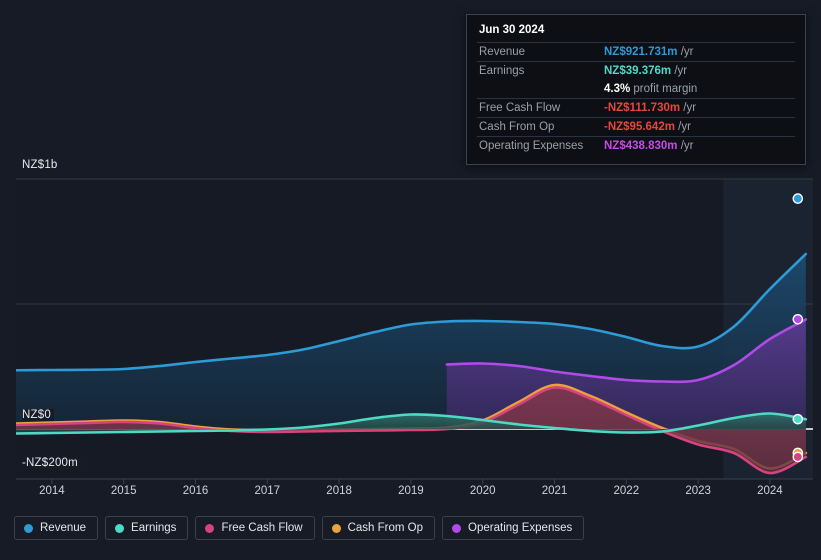  What do you see at coordinates (642, 108) in the screenshot?
I see `tooltip-value-number: -NZ$111.730m` at bounding box center [642, 108].